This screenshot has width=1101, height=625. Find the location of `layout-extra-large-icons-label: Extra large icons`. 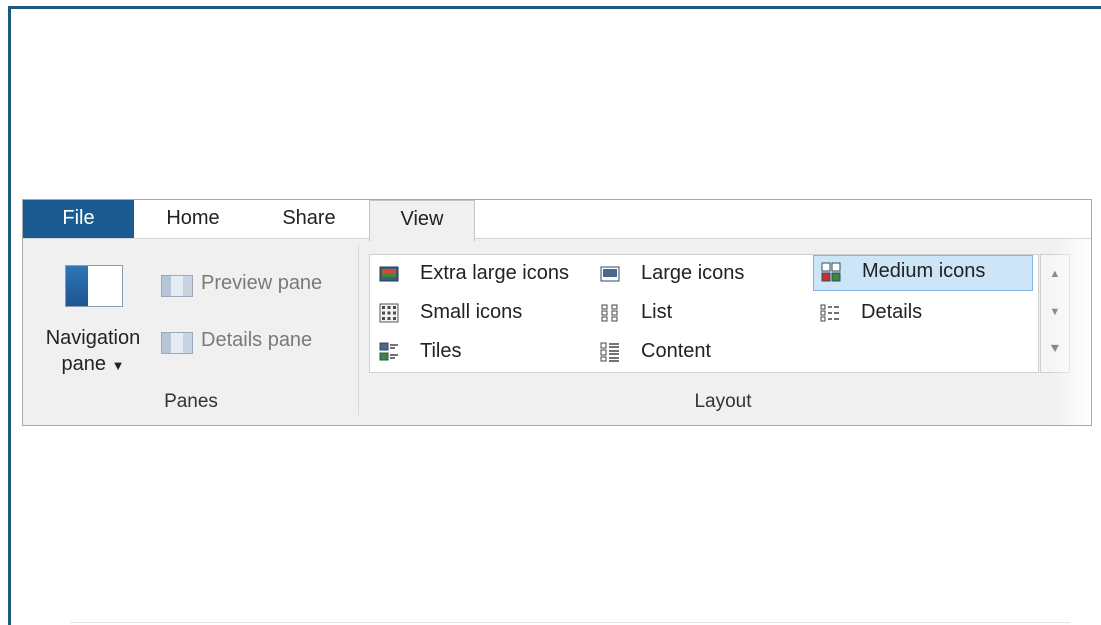

layout-extra-large-icons-label: Extra large icons is located at coordinates (494, 273).